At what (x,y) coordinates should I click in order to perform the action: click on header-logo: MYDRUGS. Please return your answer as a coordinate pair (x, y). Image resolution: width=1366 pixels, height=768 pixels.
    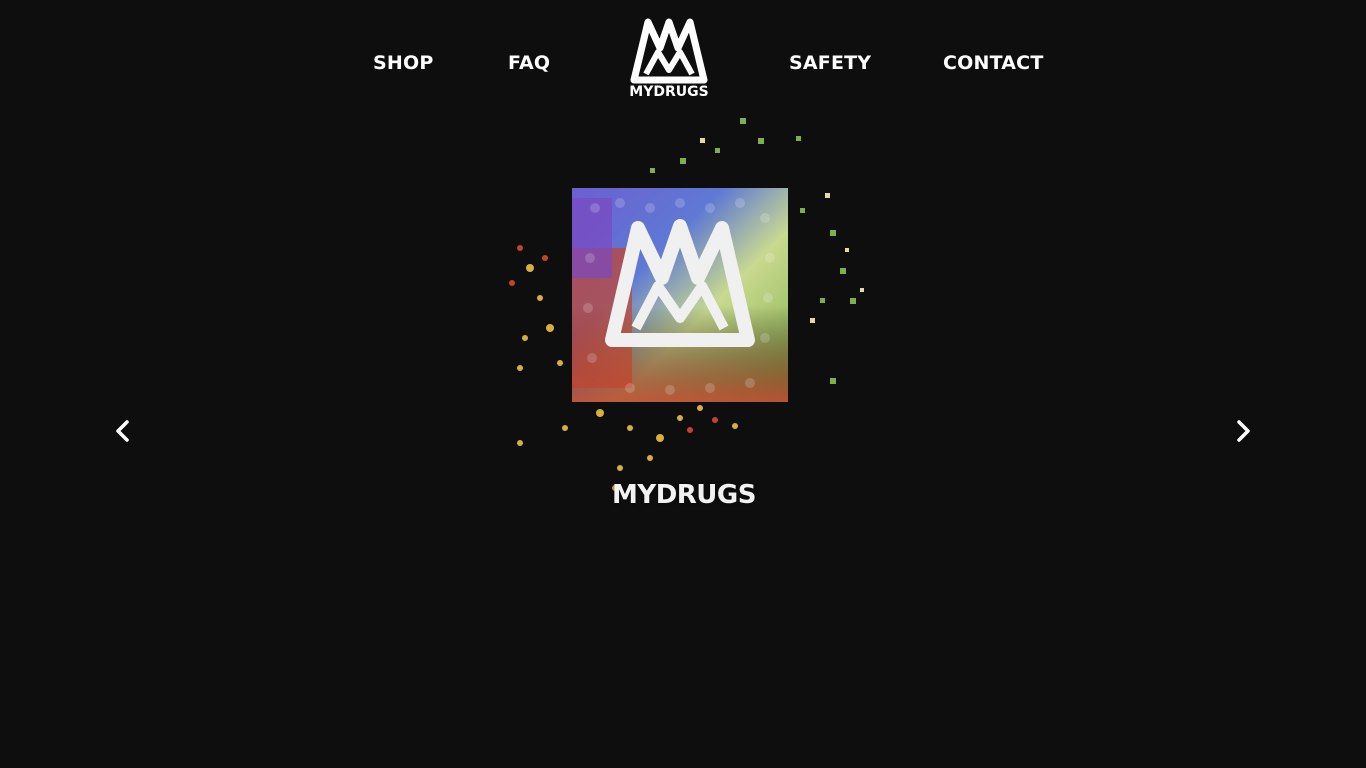
    Looking at the image, I should click on (669, 61).